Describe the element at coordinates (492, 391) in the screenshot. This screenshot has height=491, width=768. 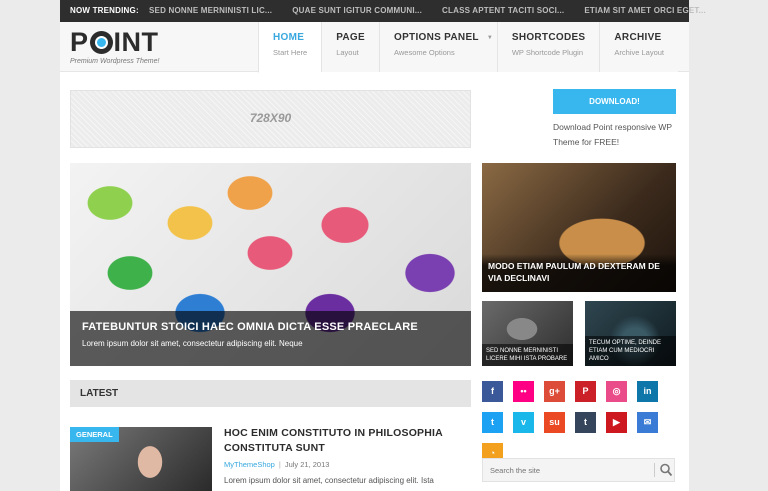
I see `facebook-icon: f` at that location.